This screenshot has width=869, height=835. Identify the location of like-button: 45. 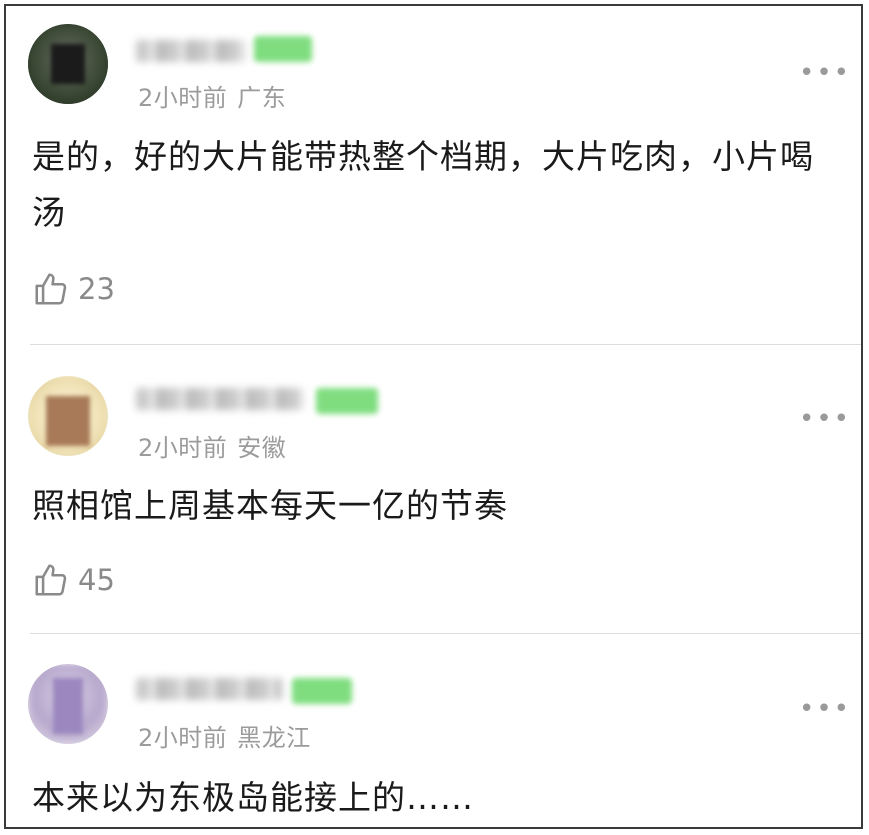
(73, 580).